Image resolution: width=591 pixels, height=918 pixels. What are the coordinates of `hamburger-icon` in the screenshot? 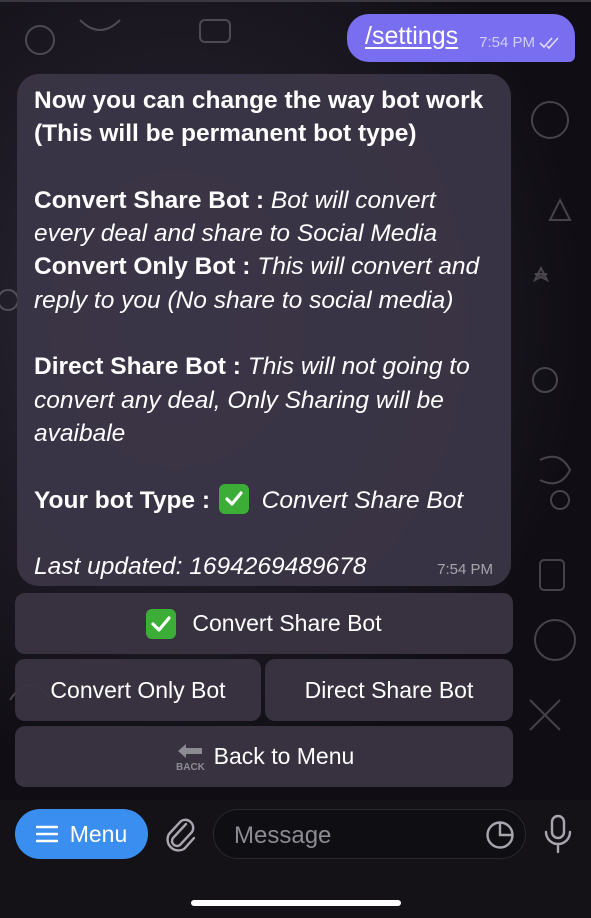 It's located at (46, 834).